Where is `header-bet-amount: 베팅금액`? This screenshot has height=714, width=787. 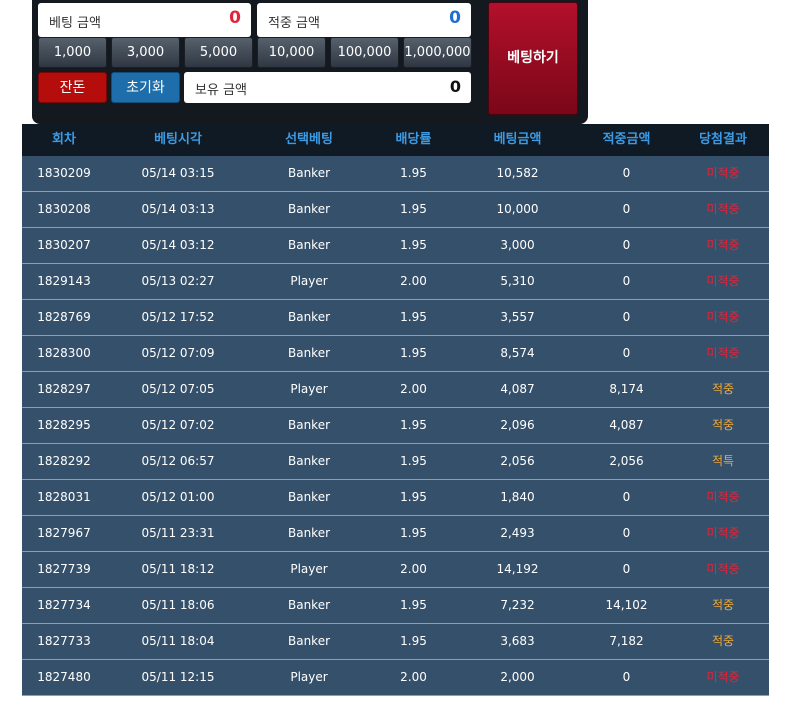
header-bet-amount: 베팅금액 is located at coordinates (517, 139).